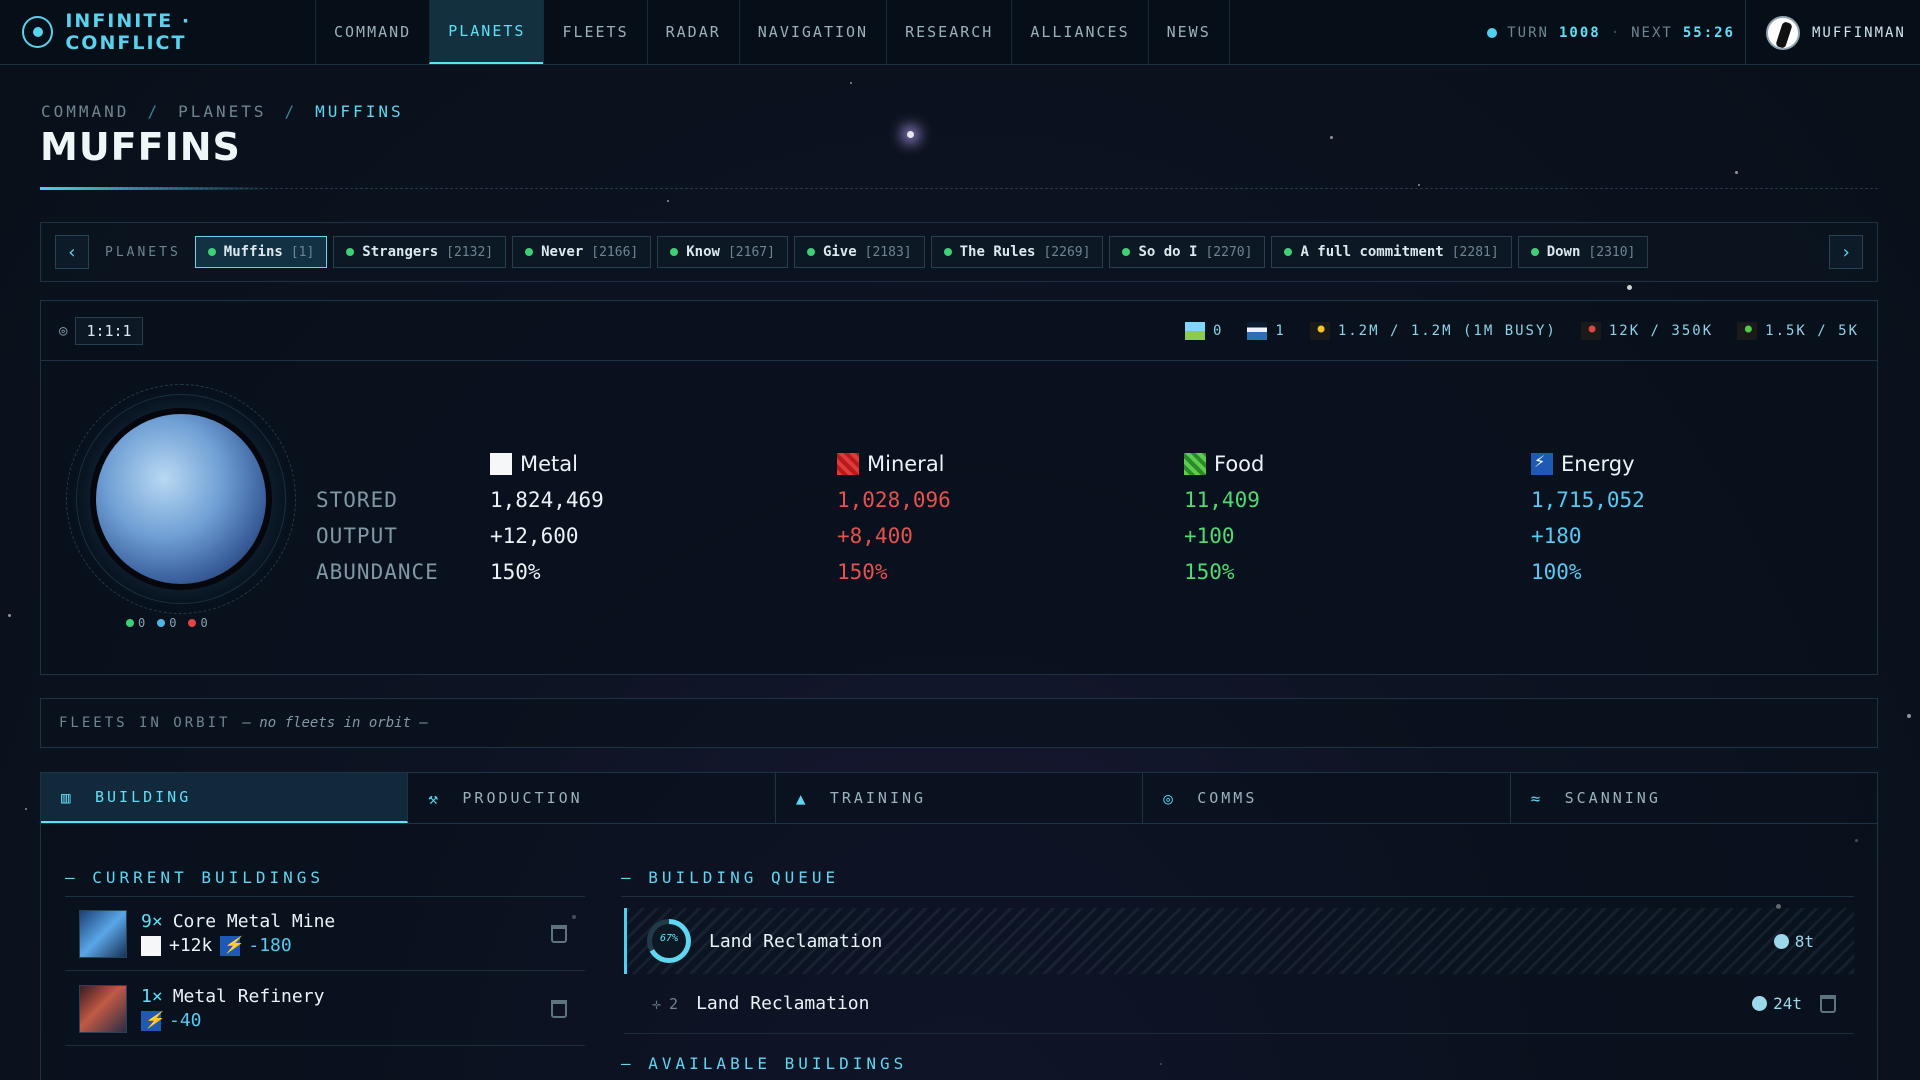 The image size is (1920, 1080). What do you see at coordinates (1067, 252) in the screenshot?
I see `planet-chip-id: [2269]` at bounding box center [1067, 252].